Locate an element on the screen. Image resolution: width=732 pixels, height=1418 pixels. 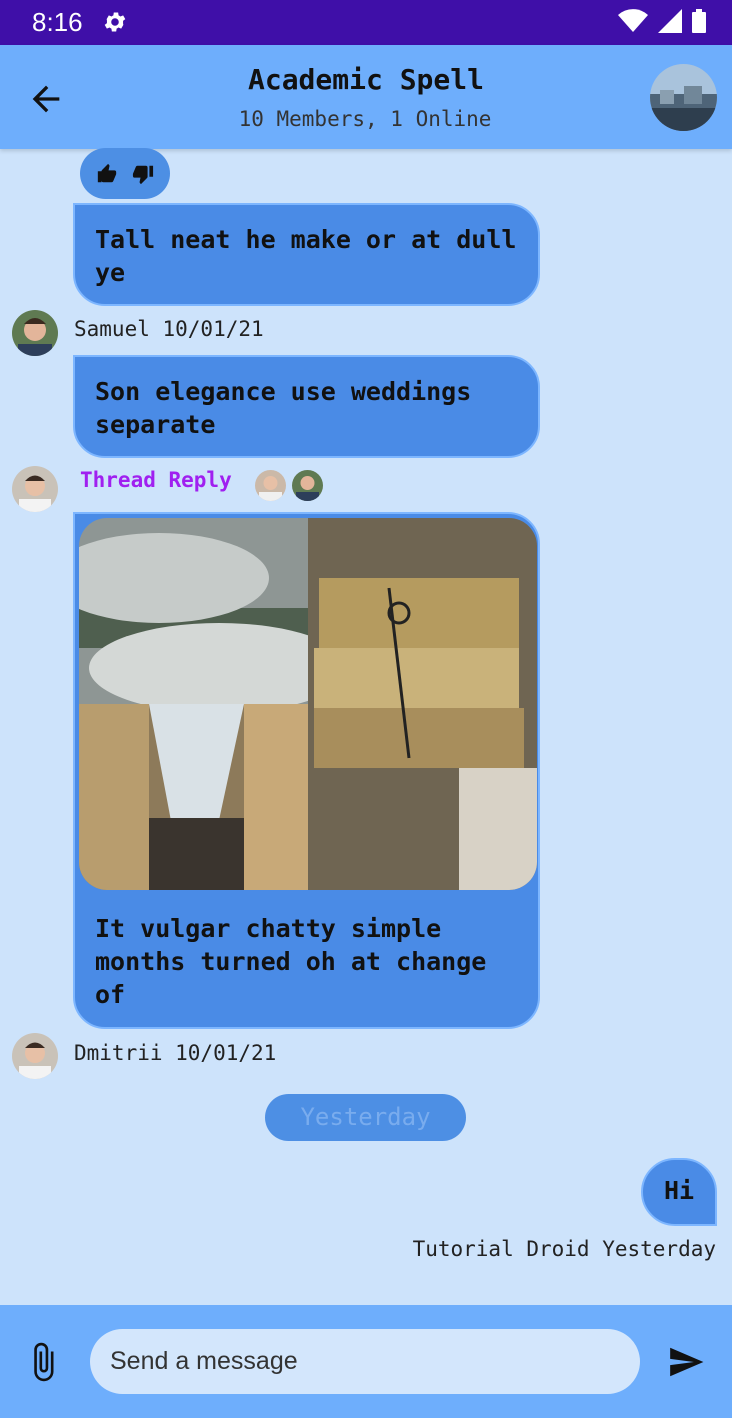
settings-gear-icon is located at coordinates (115, 22).